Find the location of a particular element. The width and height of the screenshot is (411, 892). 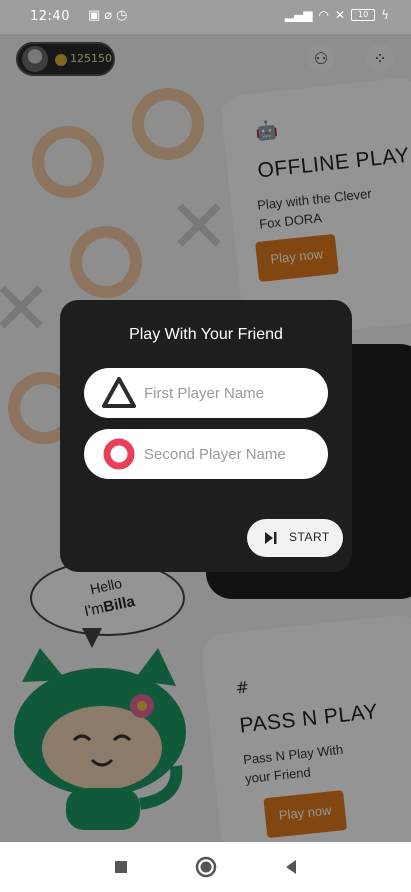

start-button: START is located at coordinates (295, 538).